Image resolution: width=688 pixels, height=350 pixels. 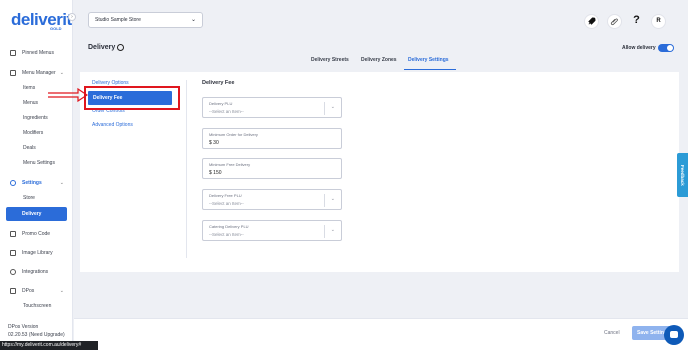 What do you see at coordinates (41, 20) in the screenshot?
I see `logo: deliverit` at bounding box center [41, 20].